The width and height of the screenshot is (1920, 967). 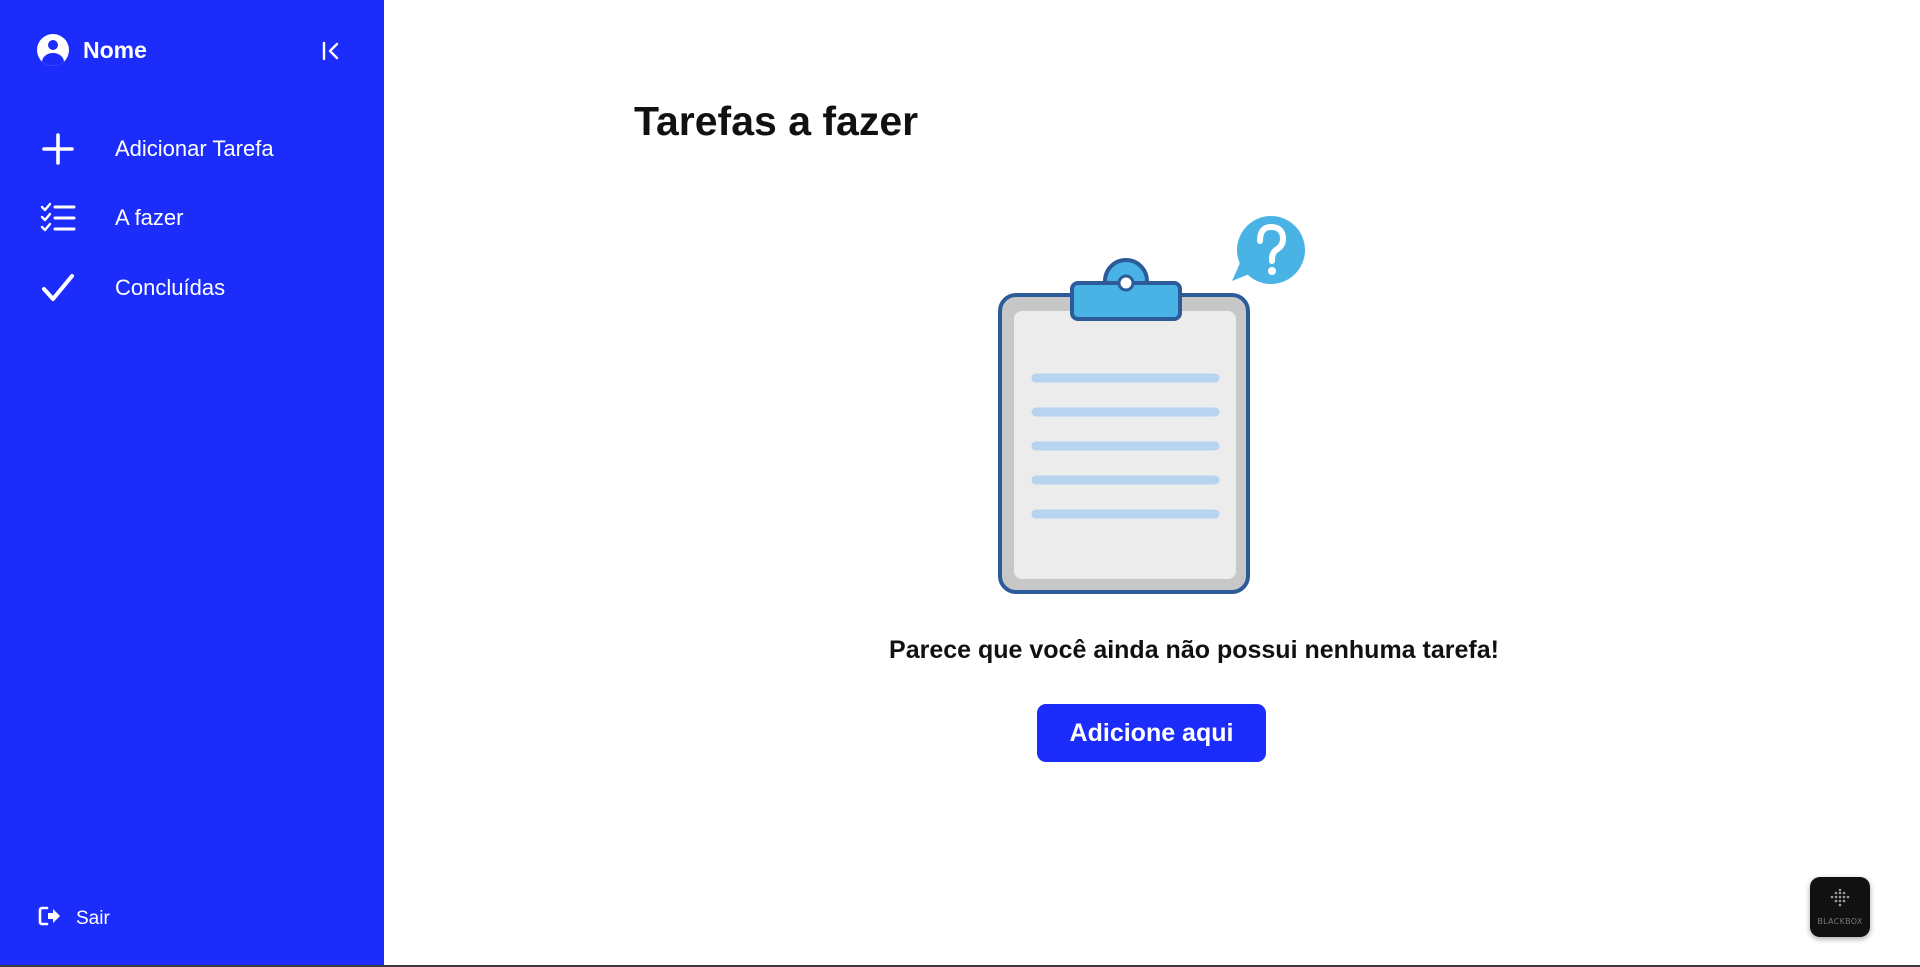 I want to click on add-task-button: Adicione aqui, so click(x=1151, y=733).